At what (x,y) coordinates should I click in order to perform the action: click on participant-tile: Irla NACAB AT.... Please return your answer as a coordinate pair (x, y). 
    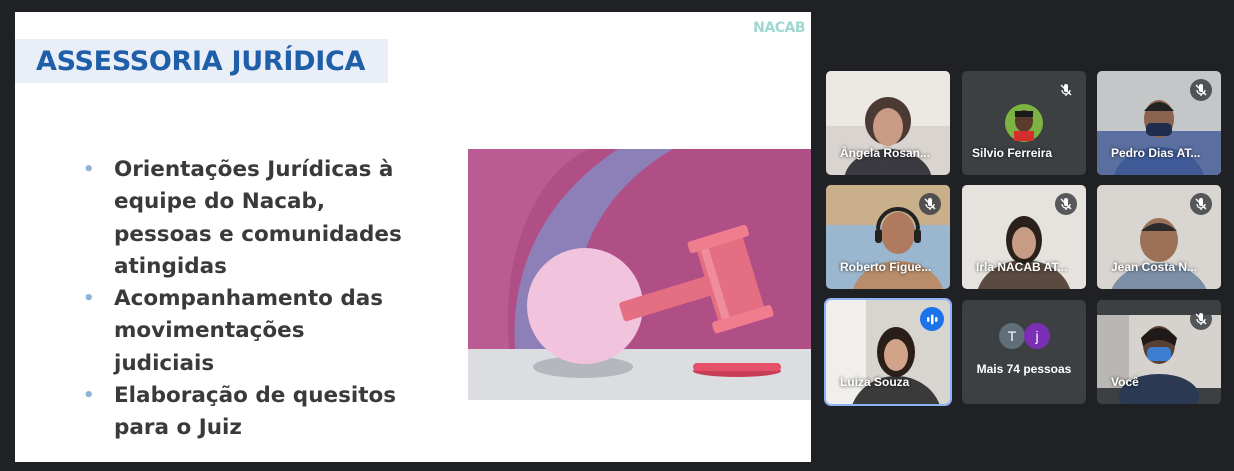
    Looking at the image, I should click on (1024, 237).